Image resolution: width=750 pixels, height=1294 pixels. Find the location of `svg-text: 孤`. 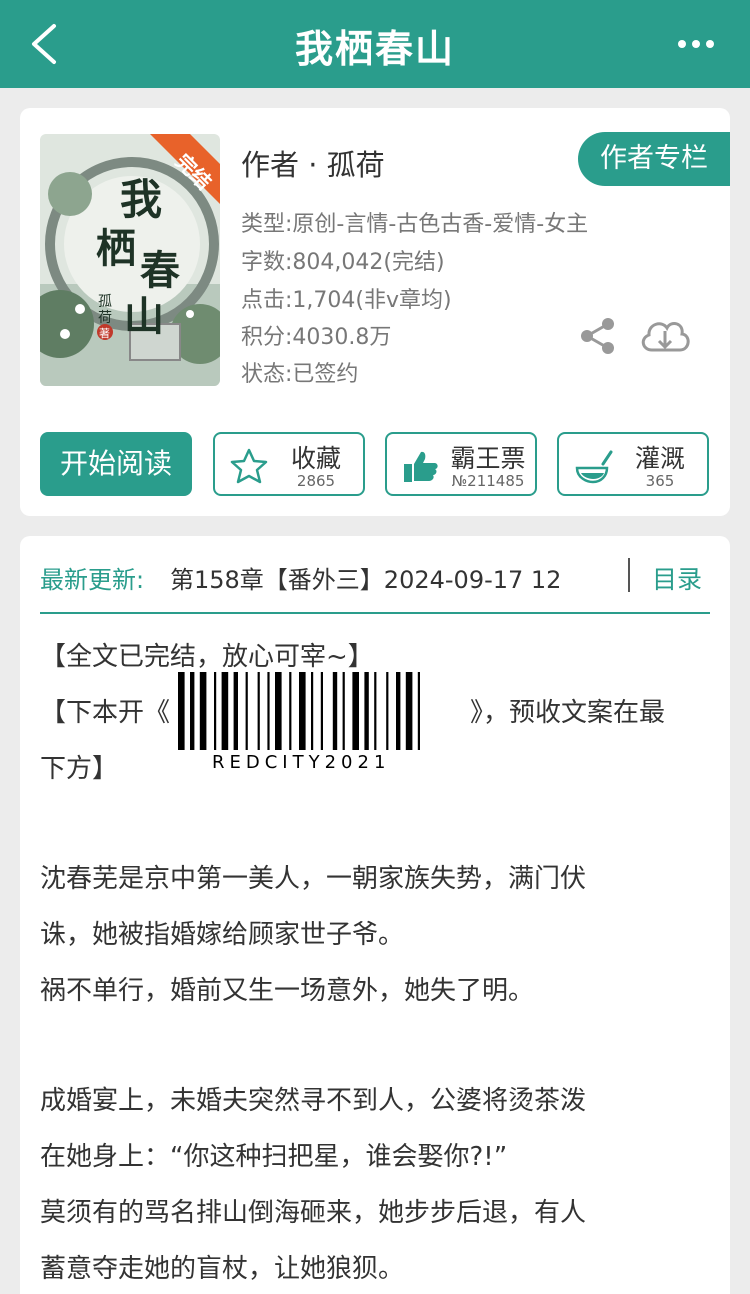

svg-text: 孤 is located at coordinates (105, 302).